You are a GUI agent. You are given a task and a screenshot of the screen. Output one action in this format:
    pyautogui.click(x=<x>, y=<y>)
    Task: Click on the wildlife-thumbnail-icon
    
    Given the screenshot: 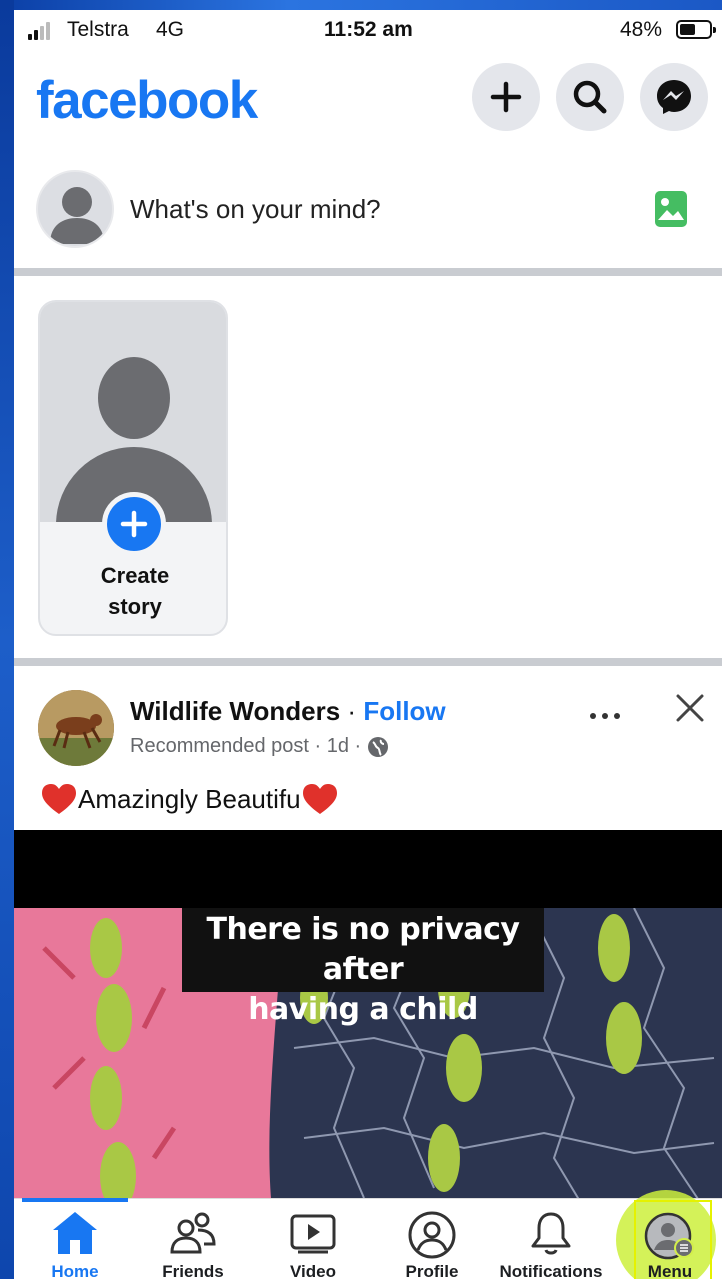 What is the action you would take?
    pyautogui.click(x=76, y=728)
    